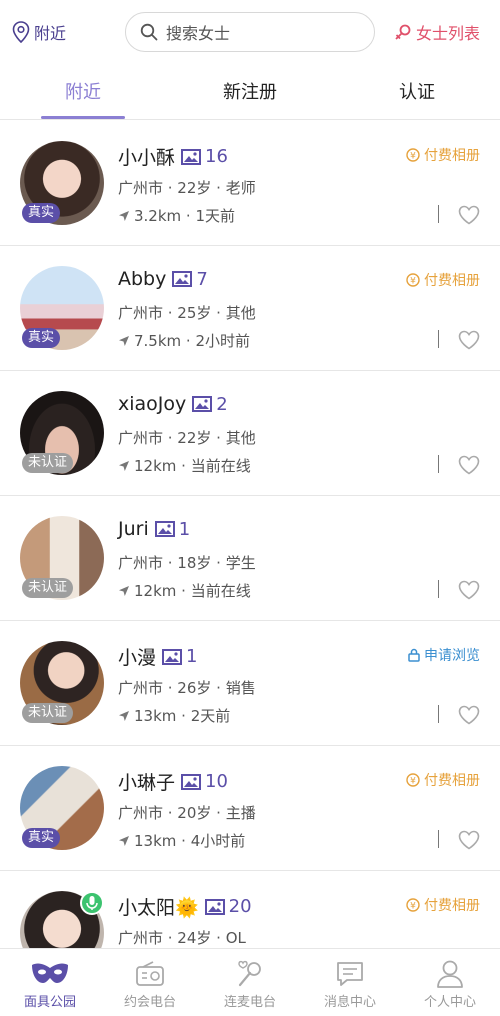  I want to click on user-name: Juri, so click(133, 529).